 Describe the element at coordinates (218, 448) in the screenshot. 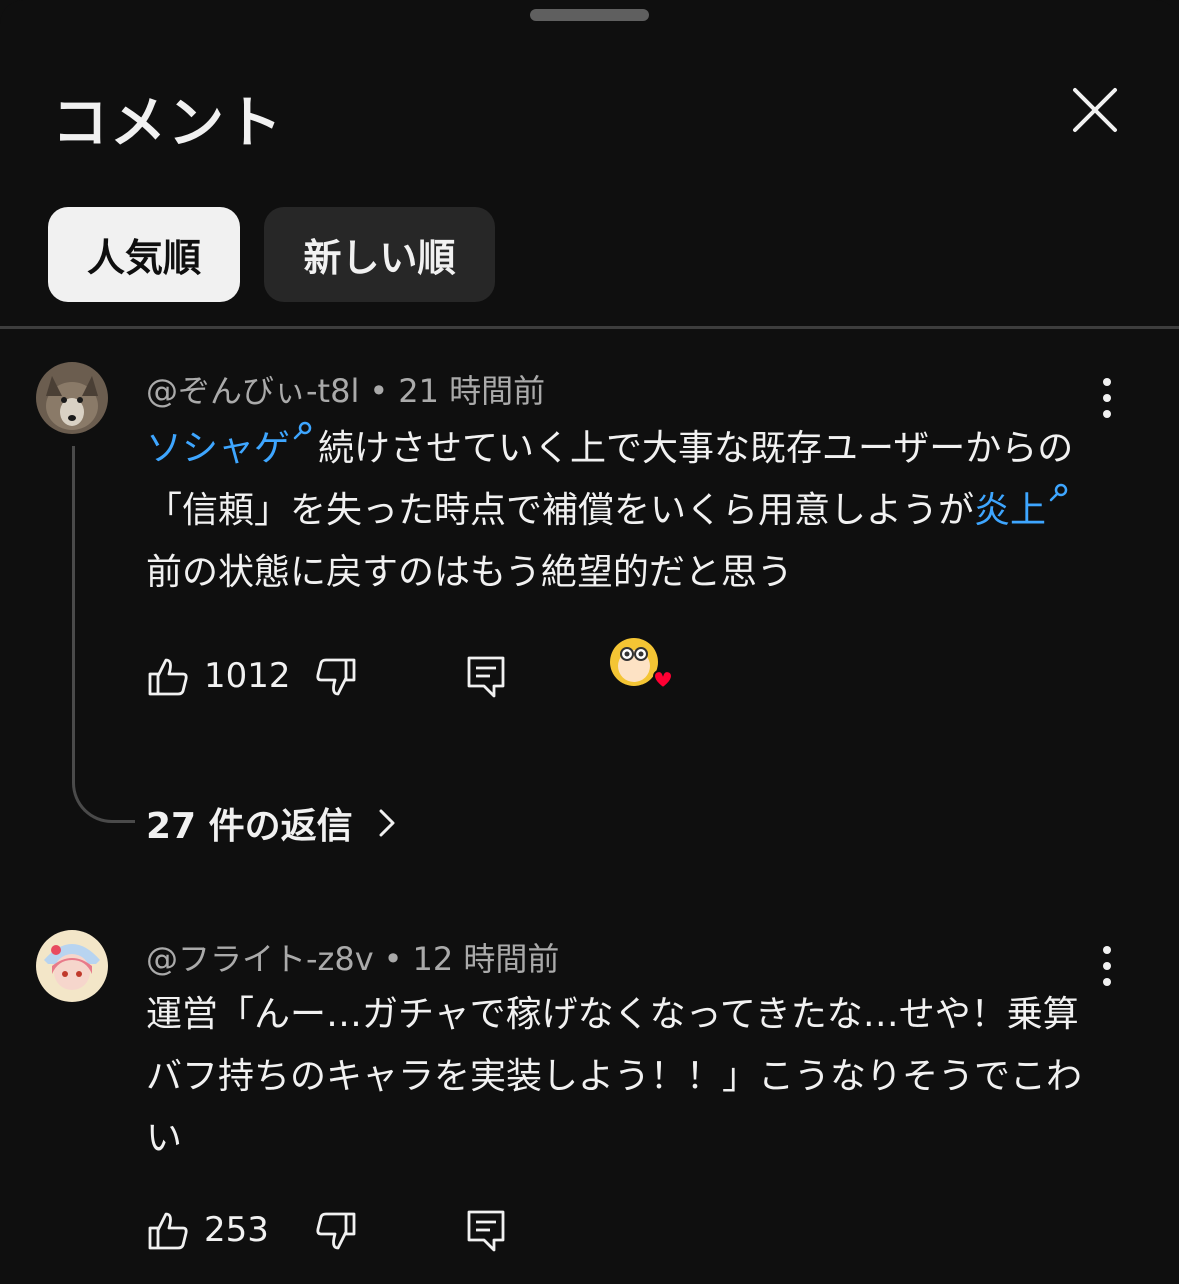

I see `search-link: ソシャゲ` at that location.